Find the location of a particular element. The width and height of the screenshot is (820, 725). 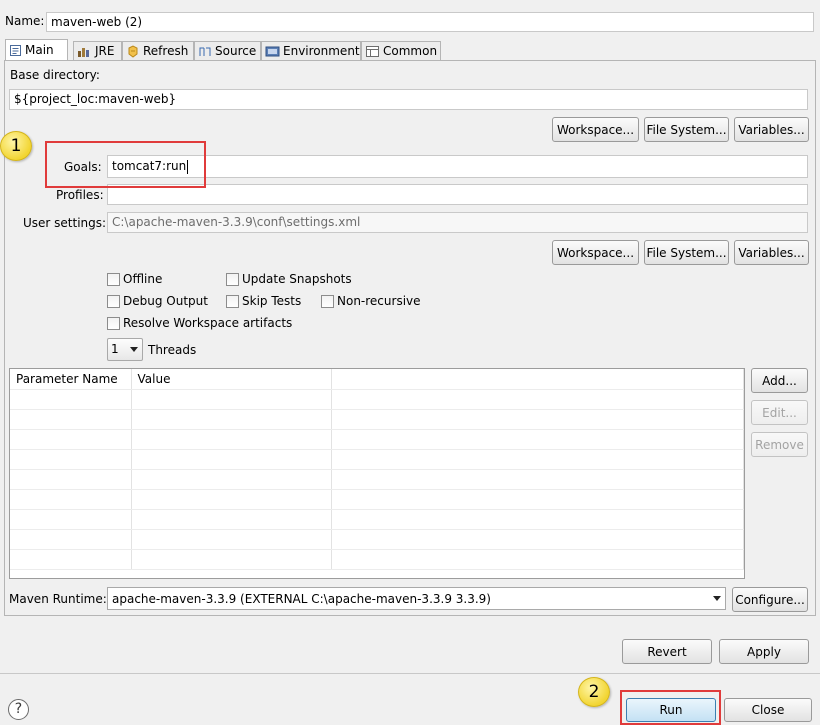

tab-label: Main is located at coordinates (39, 50).